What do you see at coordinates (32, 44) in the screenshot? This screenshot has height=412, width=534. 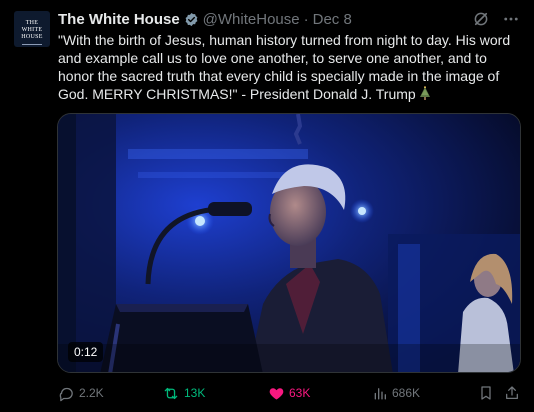 I see `avatar-divider` at bounding box center [32, 44].